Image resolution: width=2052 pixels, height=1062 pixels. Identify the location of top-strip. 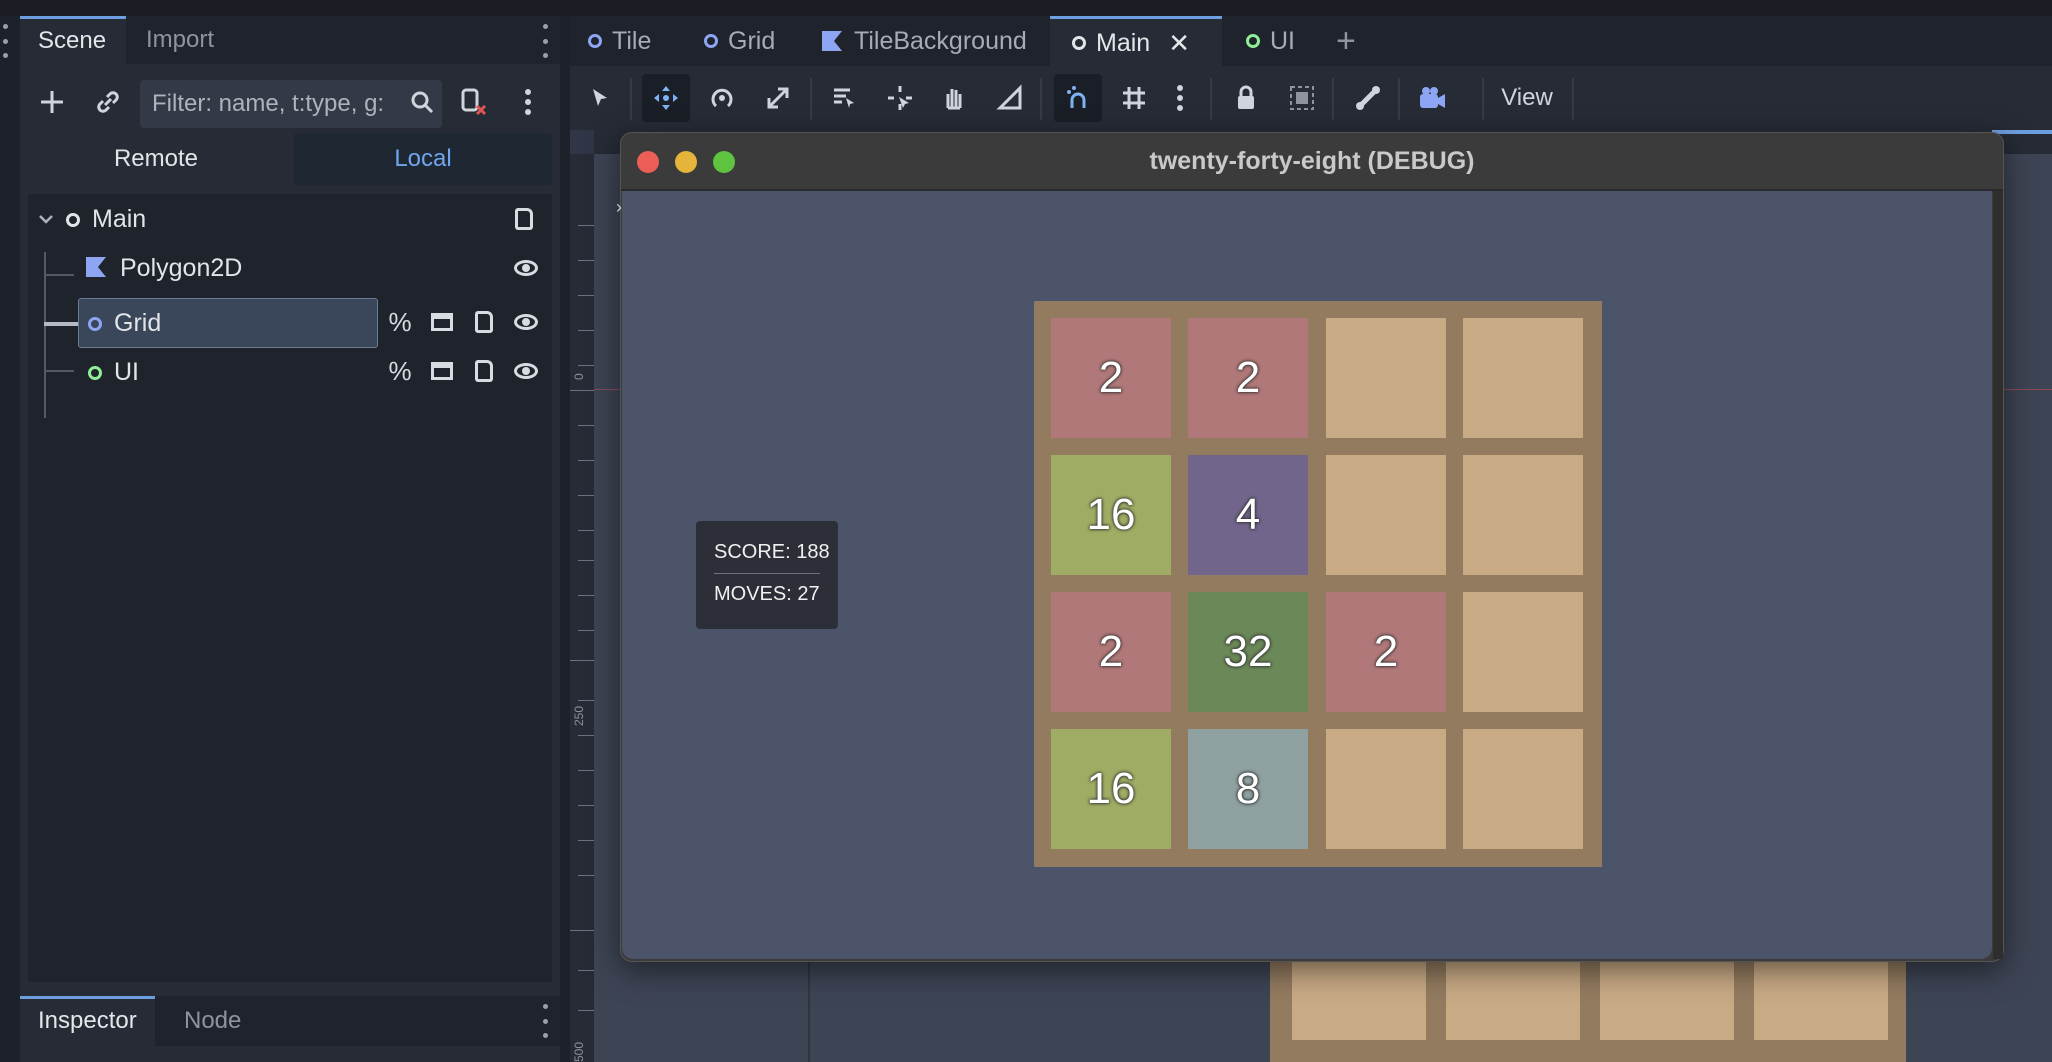
(1026, 8).